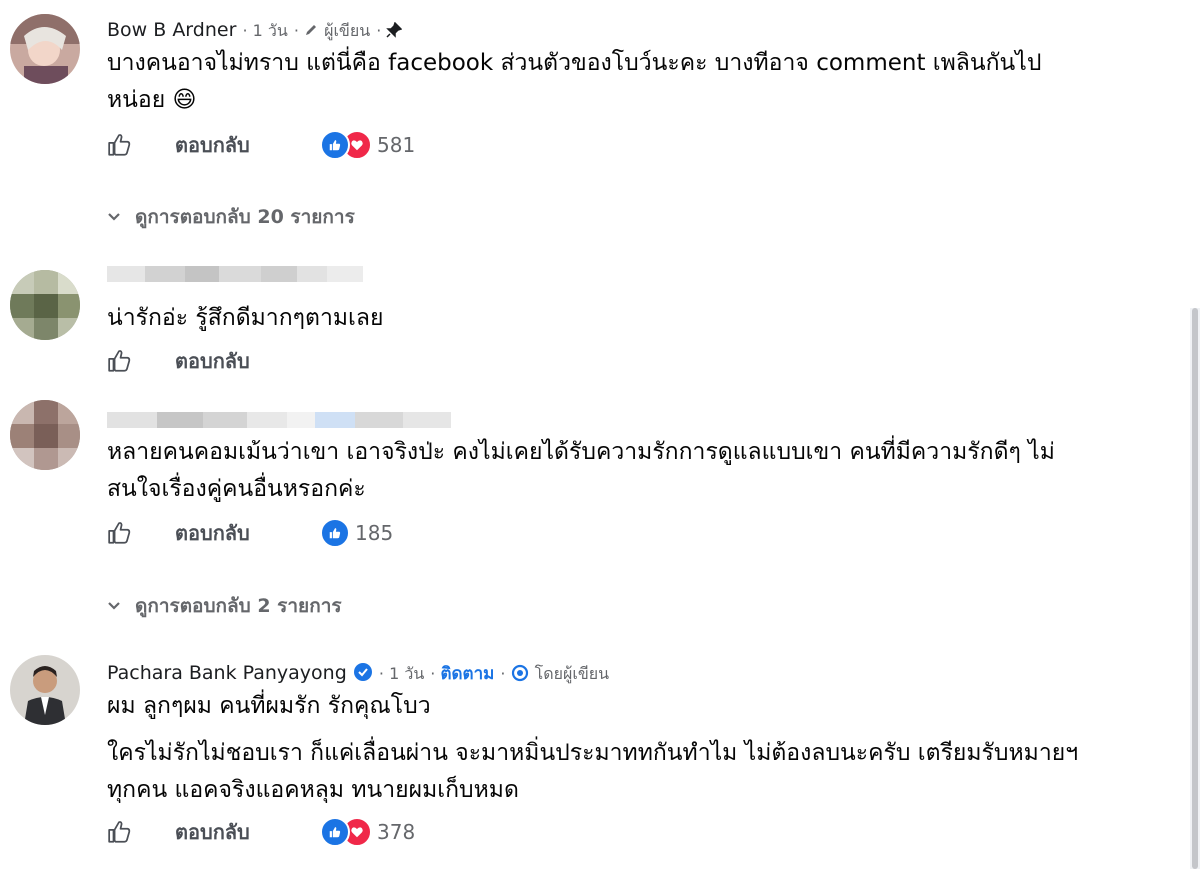 Image resolution: width=1200 pixels, height=869 pixels. What do you see at coordinates (367, 145) in the screenshot?
I see `reactions: 581` at bounding box center [367, 145].